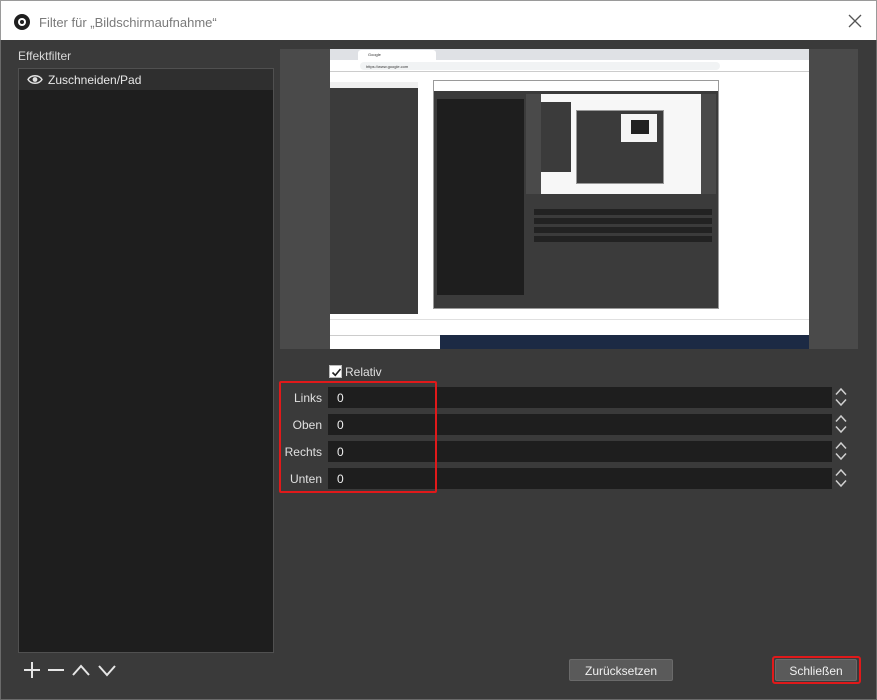 The width and height of the screenshot is (877, 700). I want to click on title-bar: Filter für „Bildschirmaufnahme“, so click(438, 20).